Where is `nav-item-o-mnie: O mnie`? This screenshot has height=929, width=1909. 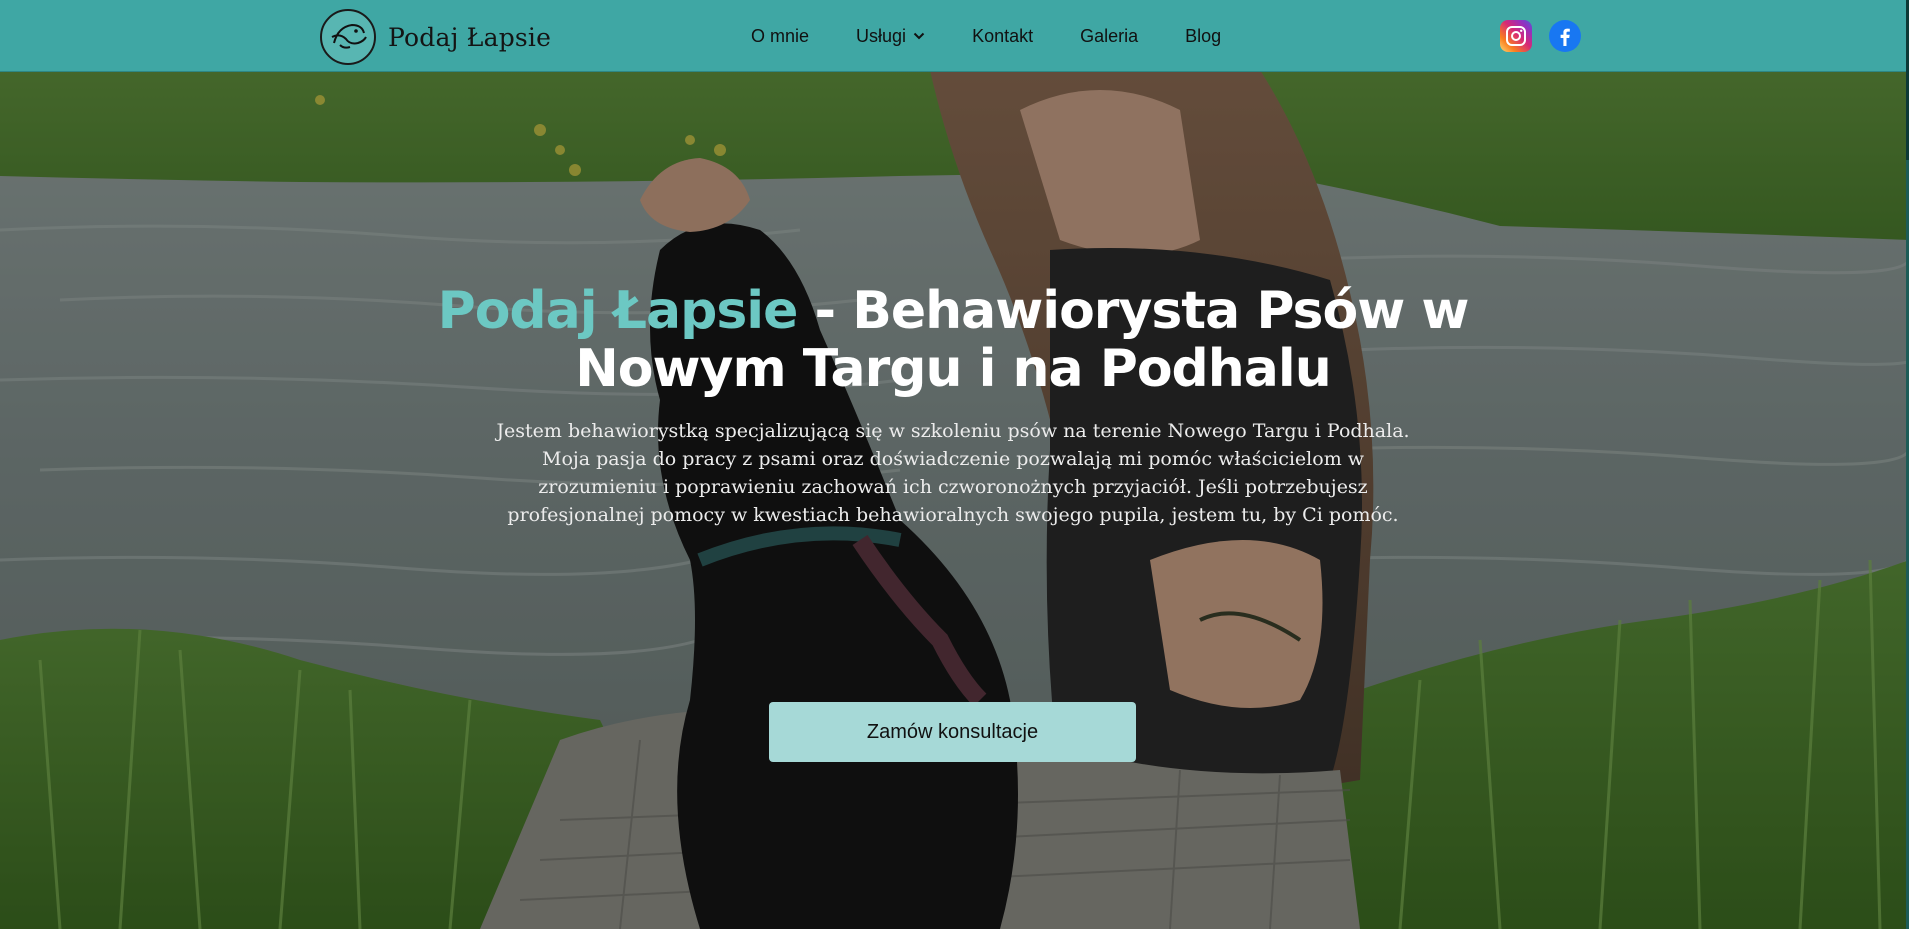 nav-item-o-mnie: O mnie is located at coordinates (780, 36).